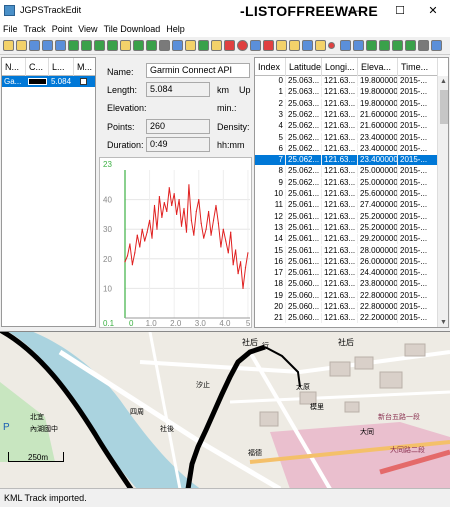 Image resolution: width=450 pixels, height=507 pixels. What do you see at coordinates (132, 29) in the screenshot?
I see `menu-tile-download: Tile Download` at bounding box center [132, 29].